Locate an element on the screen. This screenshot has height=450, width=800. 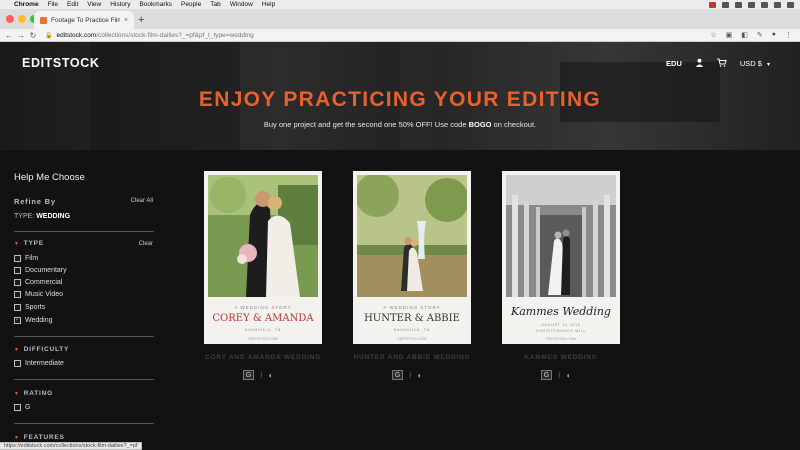
tab-title: Footage To Practice Film Editing is located at coordinates (85, 20).